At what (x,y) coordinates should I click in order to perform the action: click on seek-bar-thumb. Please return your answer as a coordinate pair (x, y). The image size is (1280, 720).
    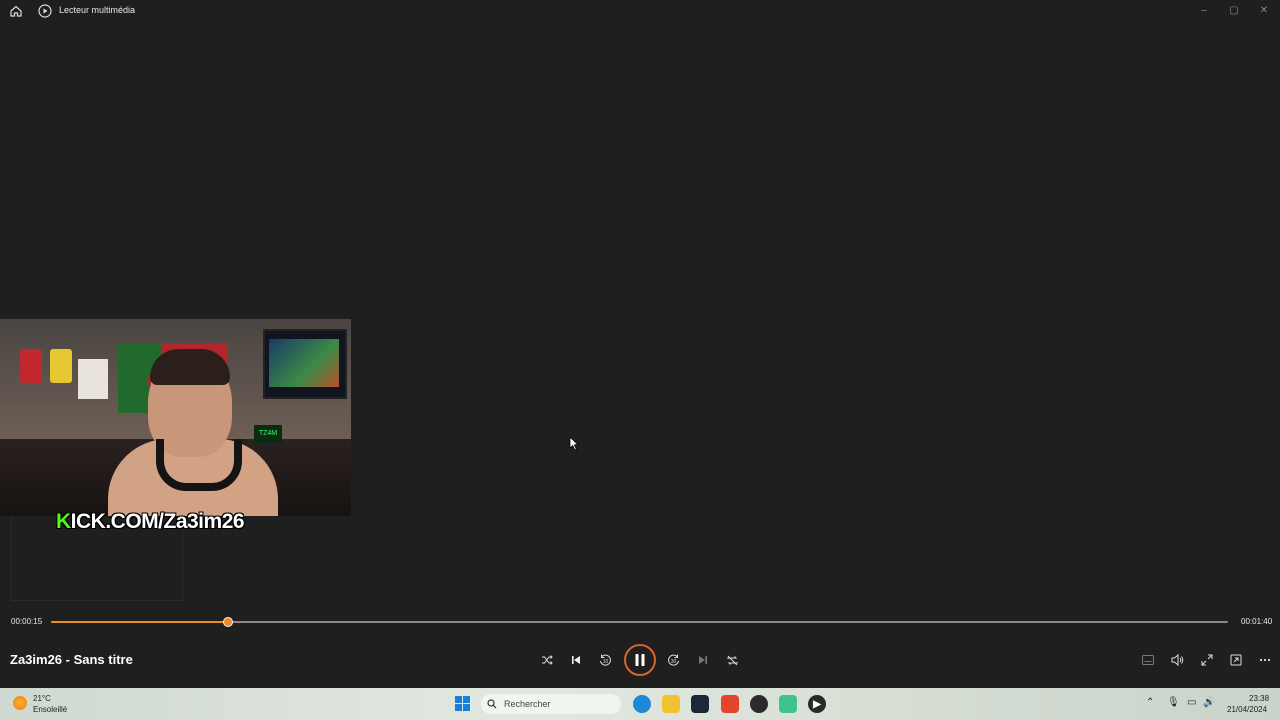
    Looking at the image, I should click on (227, 622).